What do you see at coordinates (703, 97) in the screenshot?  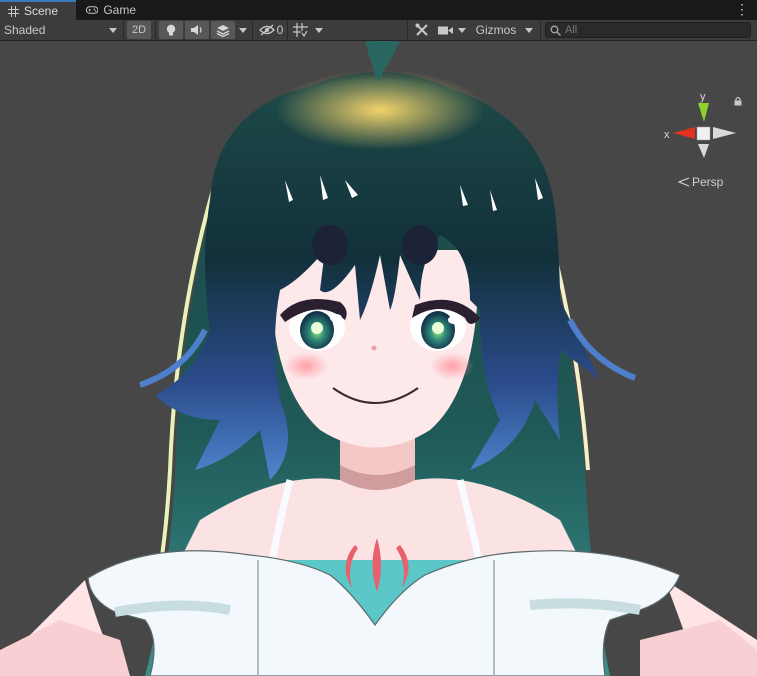 I see `axis-y-label: y` at bounding box center [703, 97].